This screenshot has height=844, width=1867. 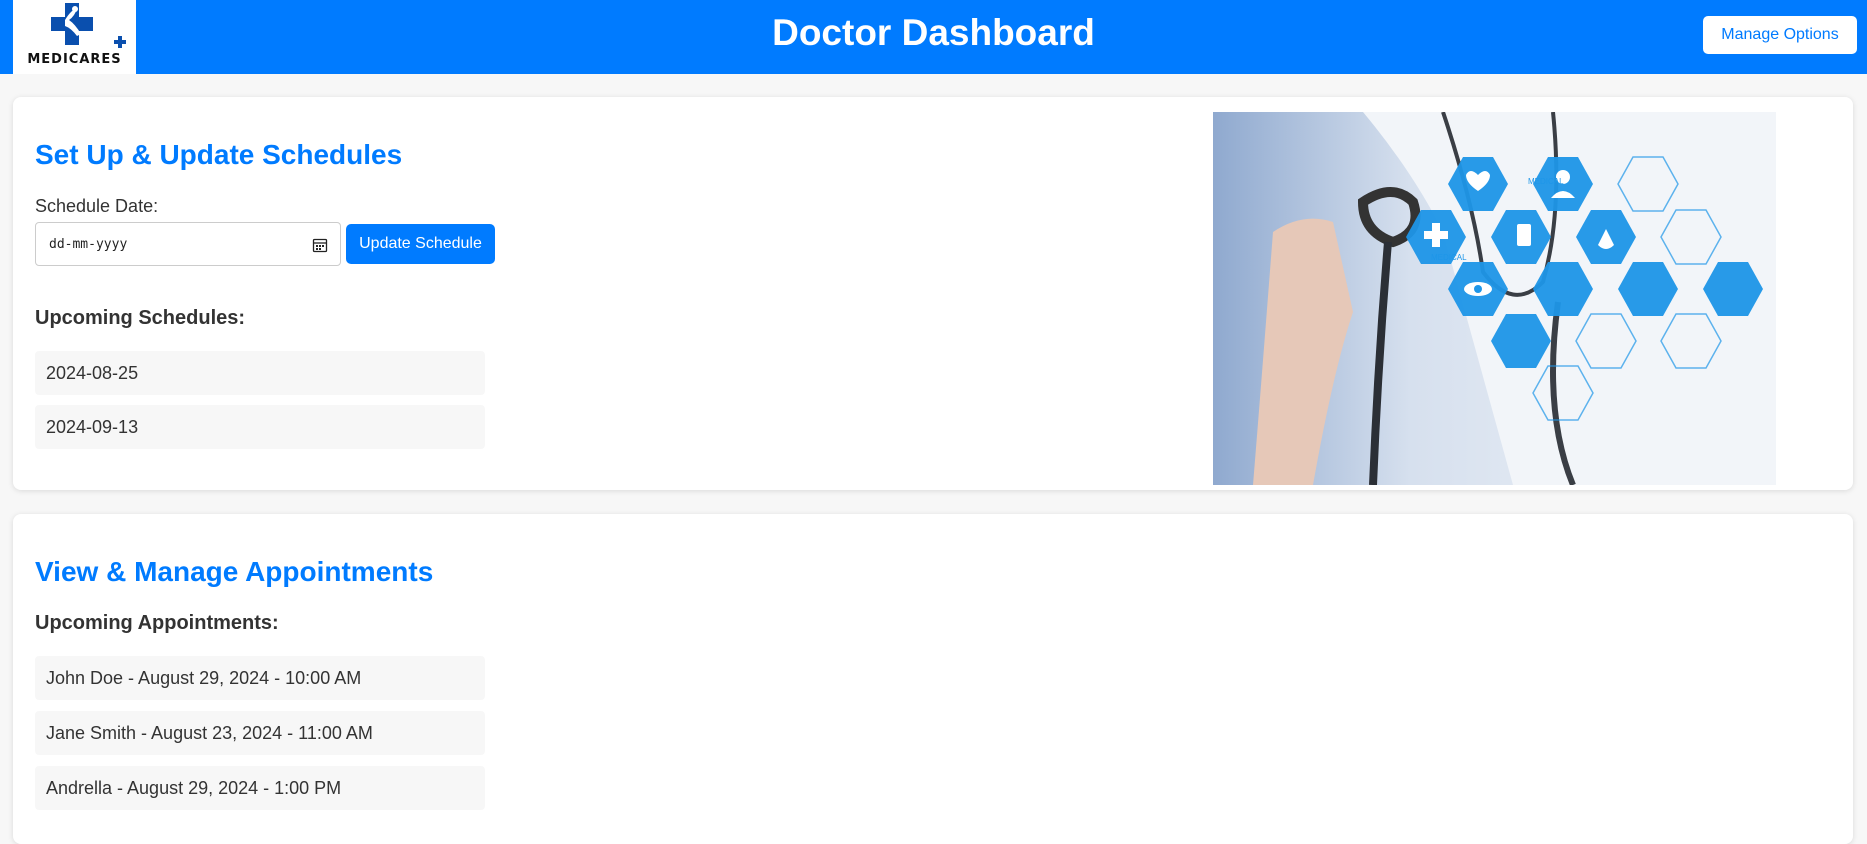 What do you see at coordinates (74, 59) in the screenshot?
I see `logo-text: MEDICARES` at bounding box center [74, 59].